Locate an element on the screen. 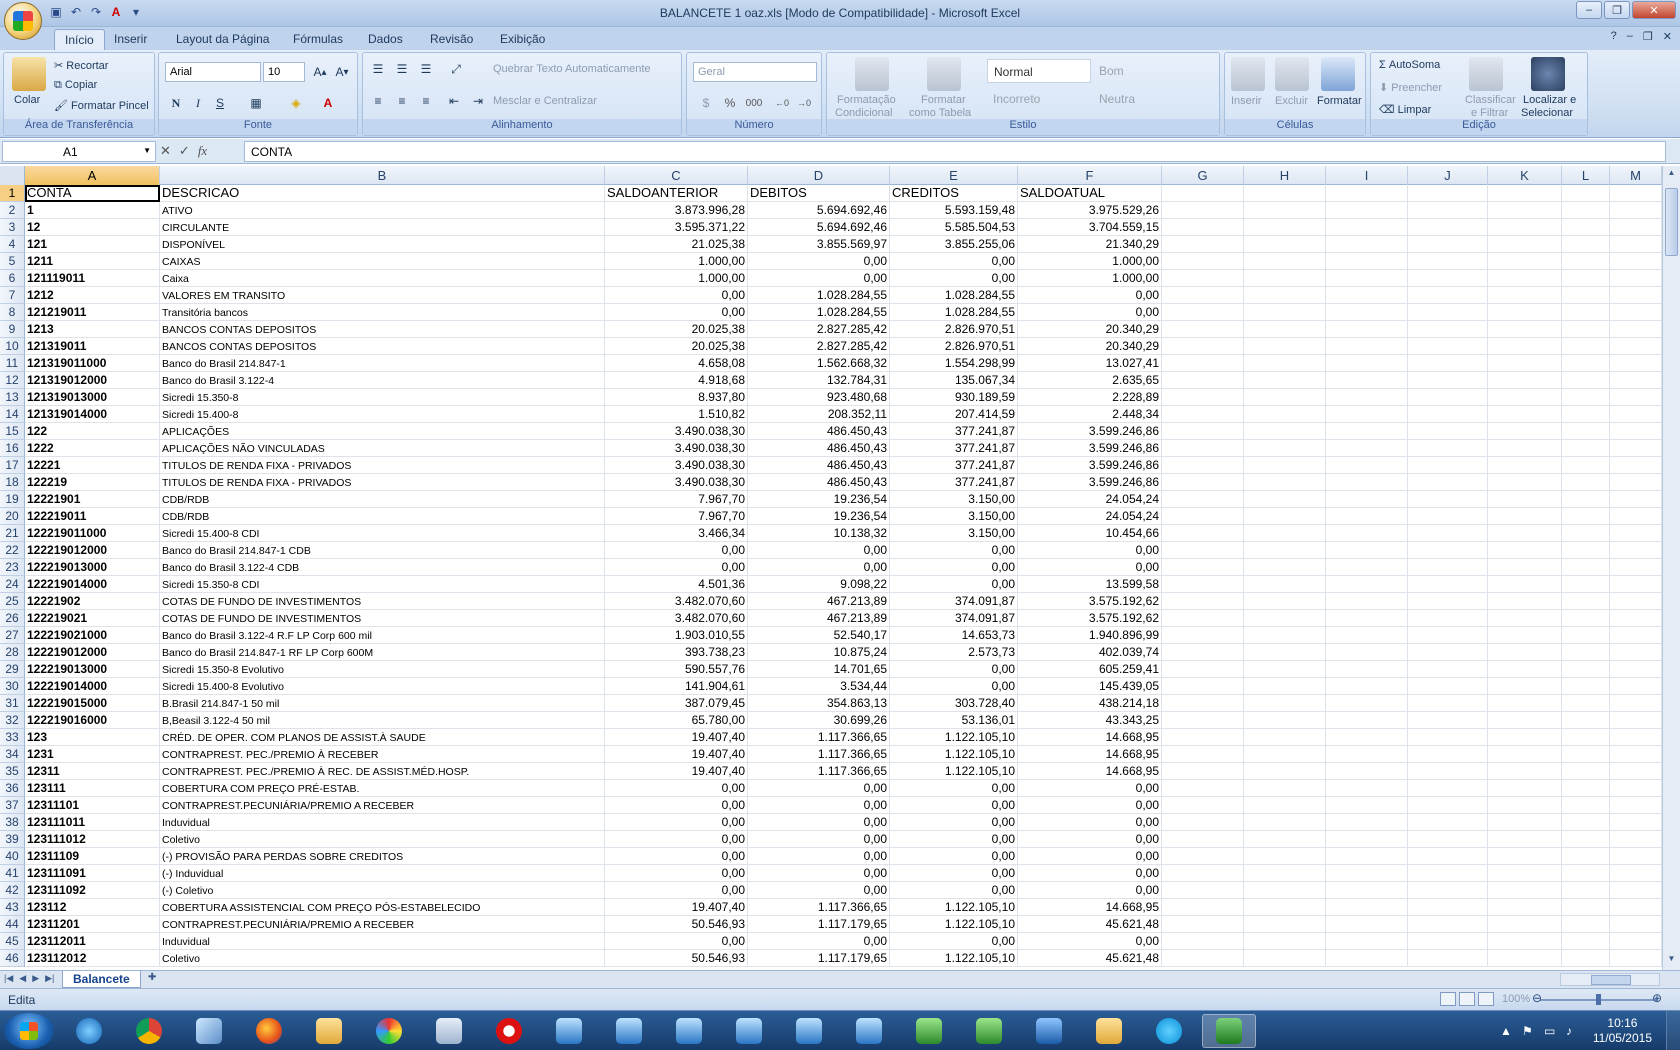  cell-b38: Induvidual is located at coordinates (382, 822).